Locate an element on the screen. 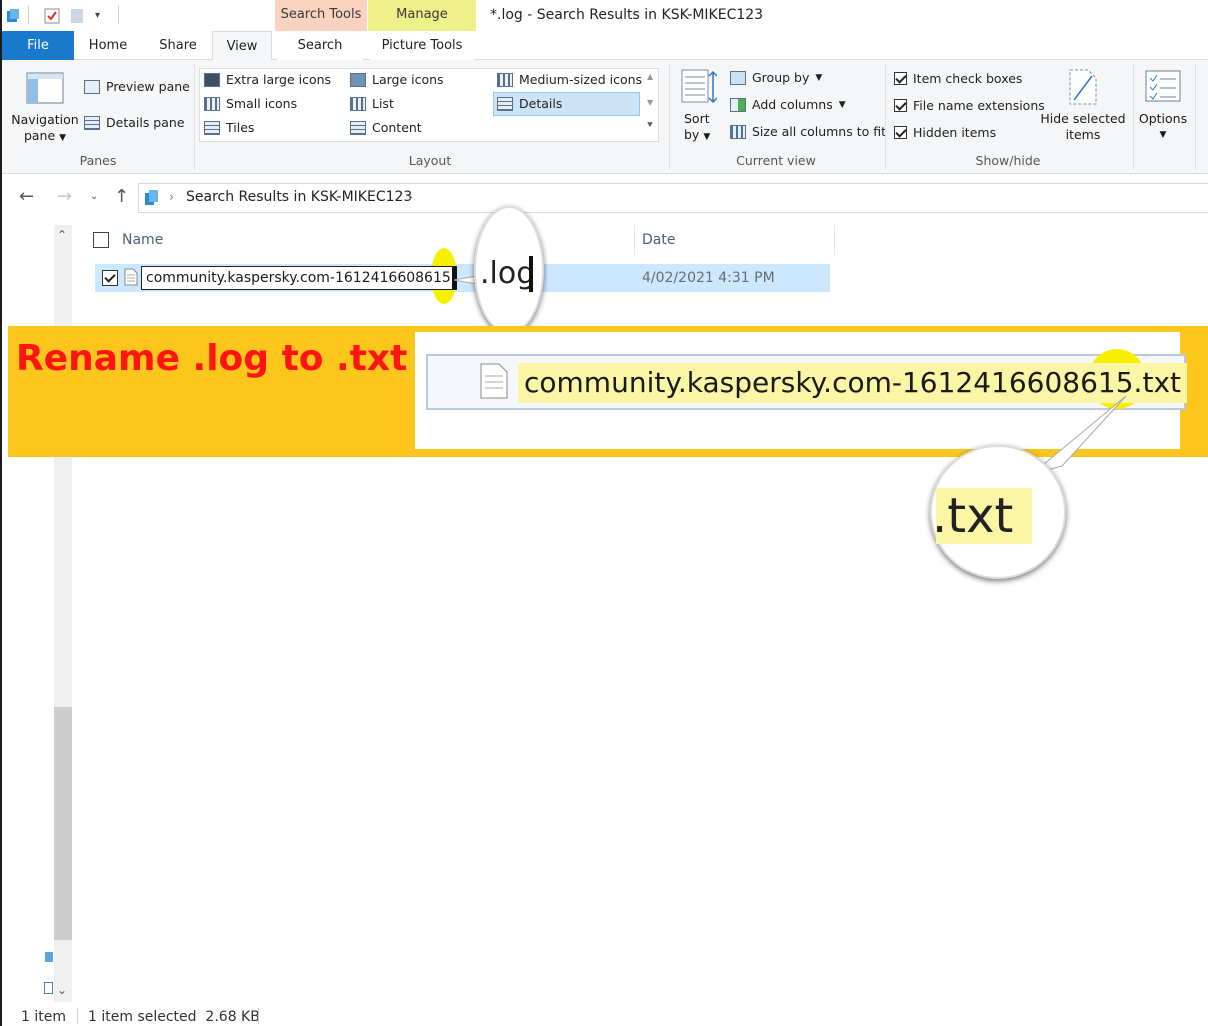 The image size is (1208, 1026). hidden-items-toggle: Hidden items is located at coordinates (945, 132).